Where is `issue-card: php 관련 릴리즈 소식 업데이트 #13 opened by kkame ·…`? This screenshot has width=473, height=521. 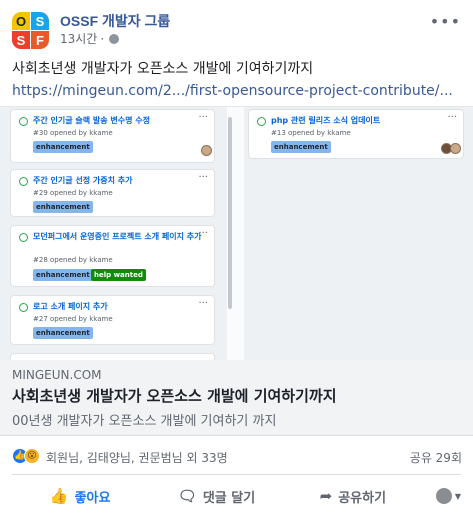 issue-card: php 관련 릴리즈 소식 업데이트 #13 opened by kkame ·… is located at coordinates (356, 134).